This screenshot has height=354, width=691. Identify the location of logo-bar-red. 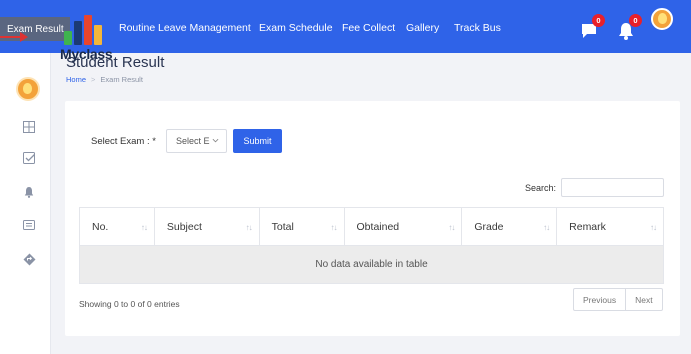
(88, 30).